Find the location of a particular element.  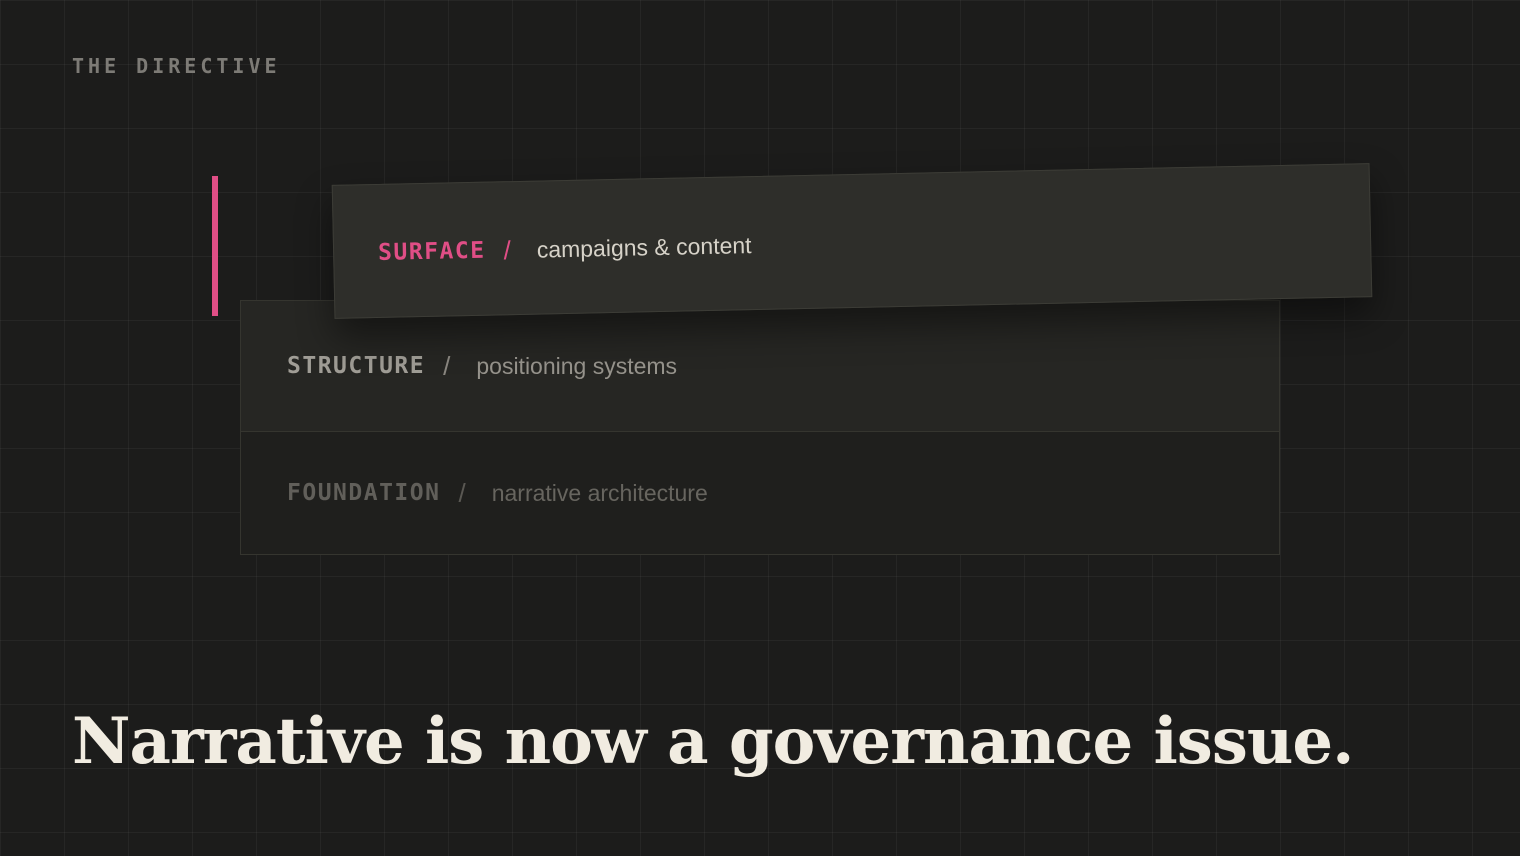

layer-description-structure: positioning systems is located at coordinates (577, 365).